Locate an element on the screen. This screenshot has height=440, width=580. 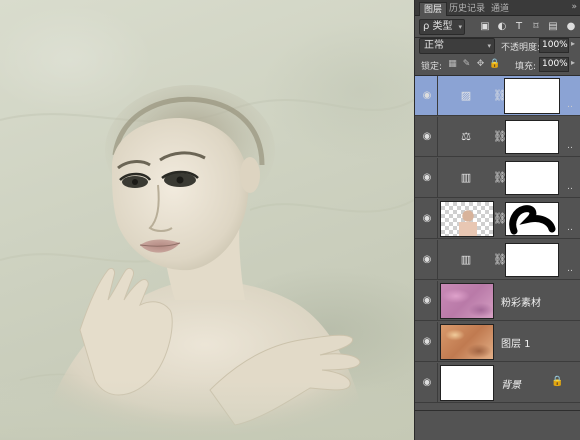
mask-shape is located at coordinates (532, 220).